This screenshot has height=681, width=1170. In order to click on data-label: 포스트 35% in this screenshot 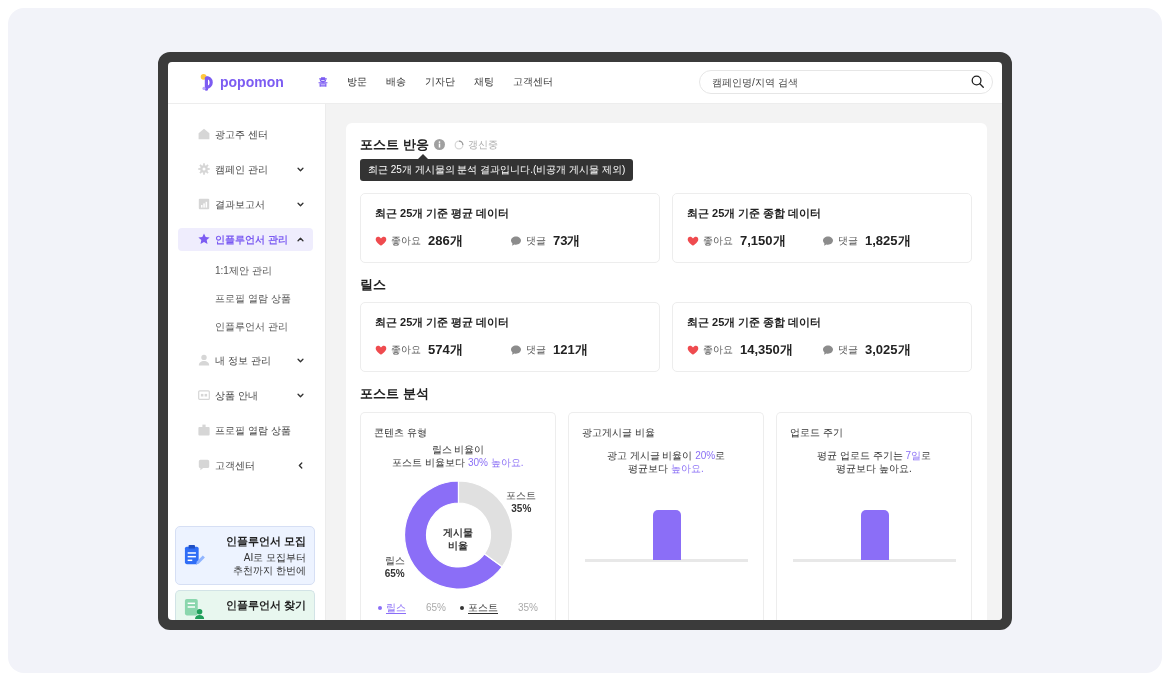, I will do `click(521, 502)`.